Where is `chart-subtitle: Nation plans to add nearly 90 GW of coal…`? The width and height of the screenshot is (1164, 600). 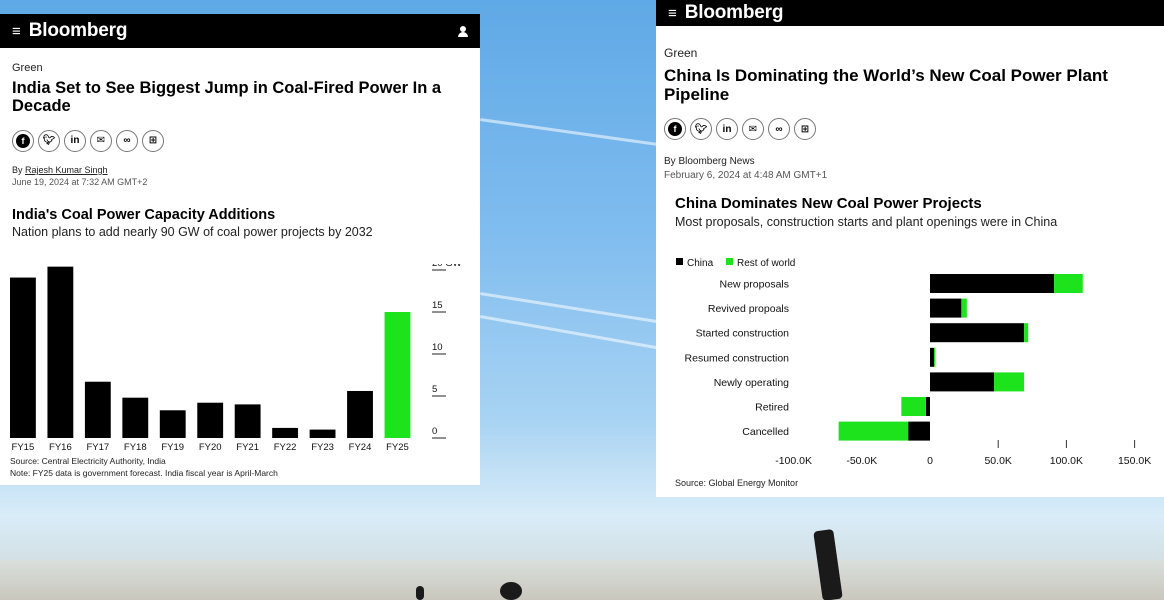
chart-subtitle: Nation plans to add nearly 90 GW of coal… is located at coordinates (192, 231).